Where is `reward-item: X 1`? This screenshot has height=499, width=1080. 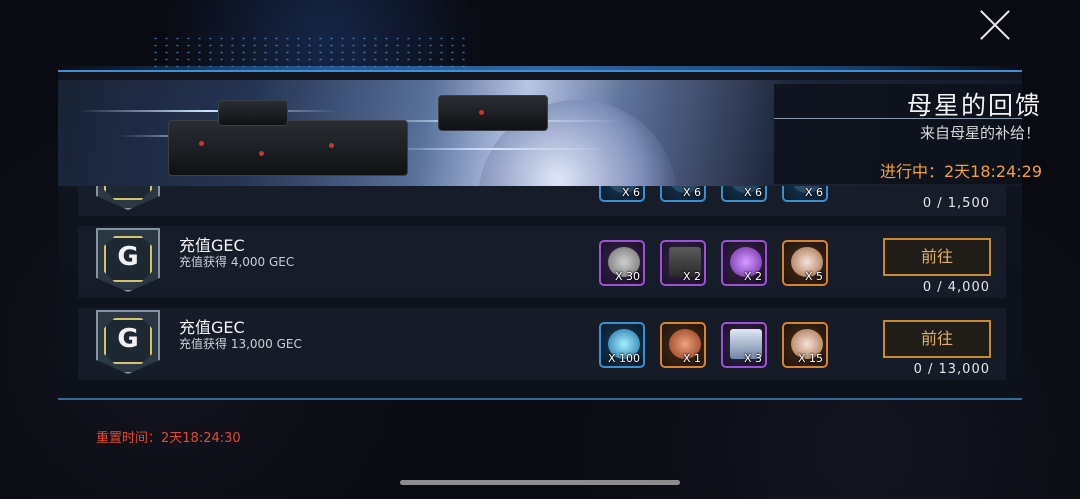
reward-item: X 1 is located at coordinates (683, 345).